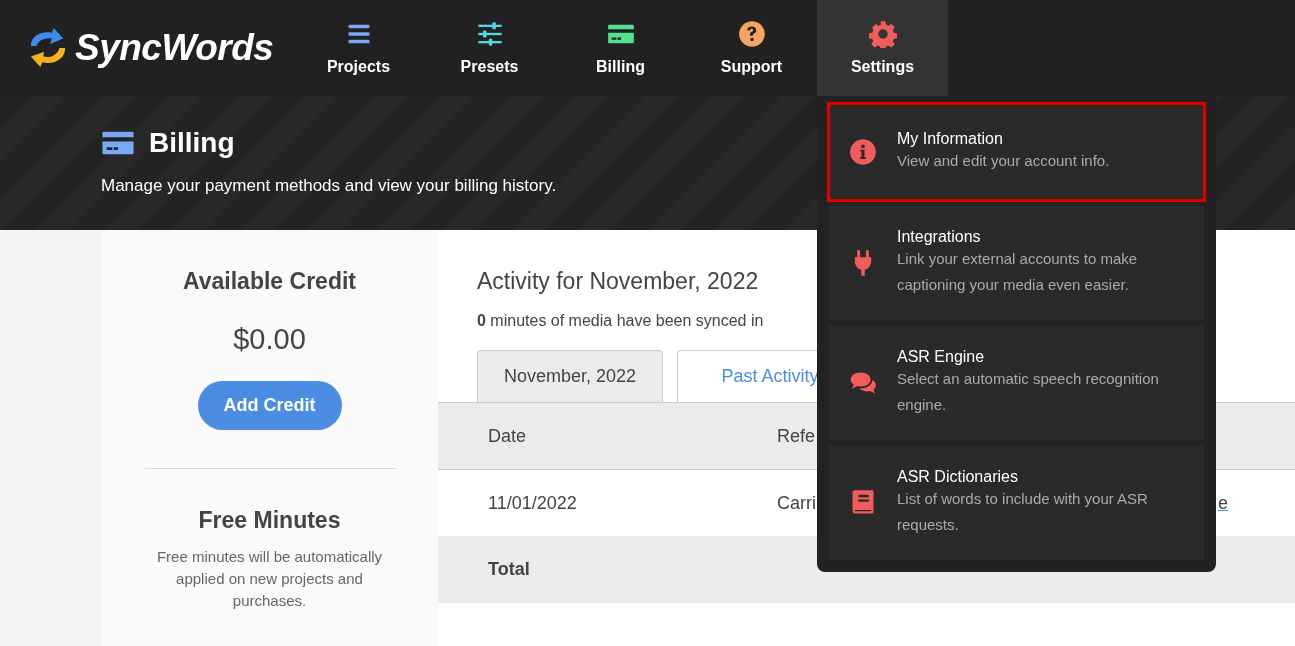 The height and width of the screenshot is (646, 1295). I want to click on page-subtitle: Manage your payment methods and view your billing history., so click(329, 186).